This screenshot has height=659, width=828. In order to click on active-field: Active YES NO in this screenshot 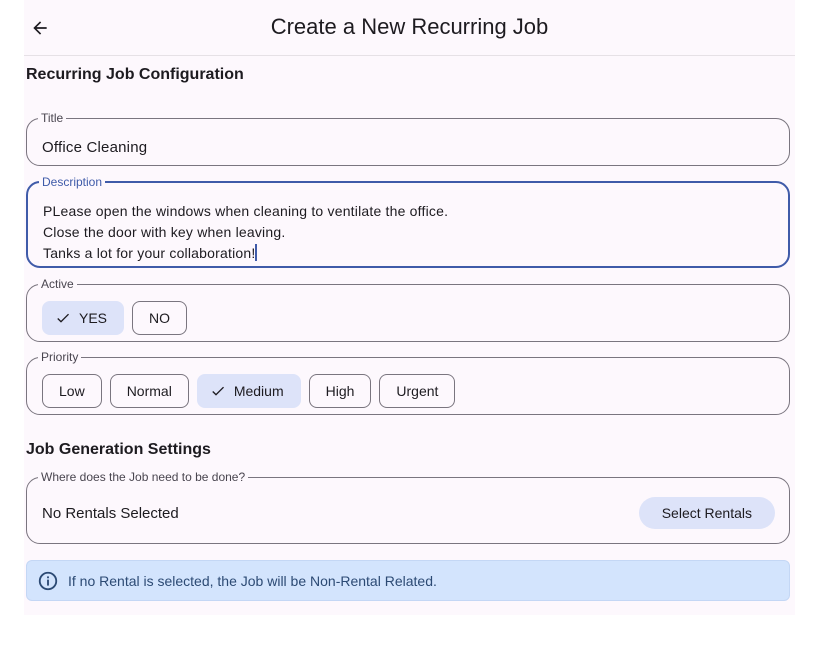, I will do `click(408, 310)`.